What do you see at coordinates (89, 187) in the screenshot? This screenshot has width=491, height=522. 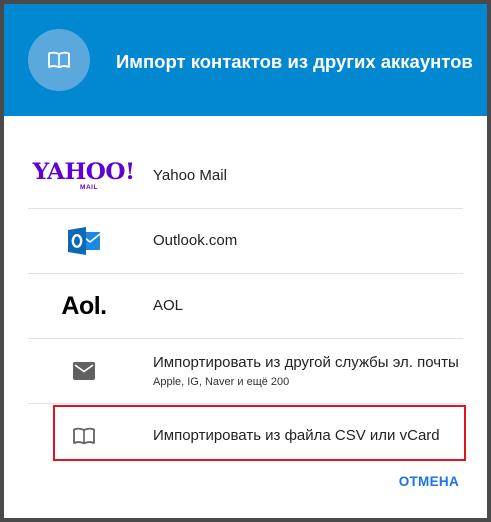 I see `yahoo-logo-subtext: MAIL` at bounding box center [89, 187].